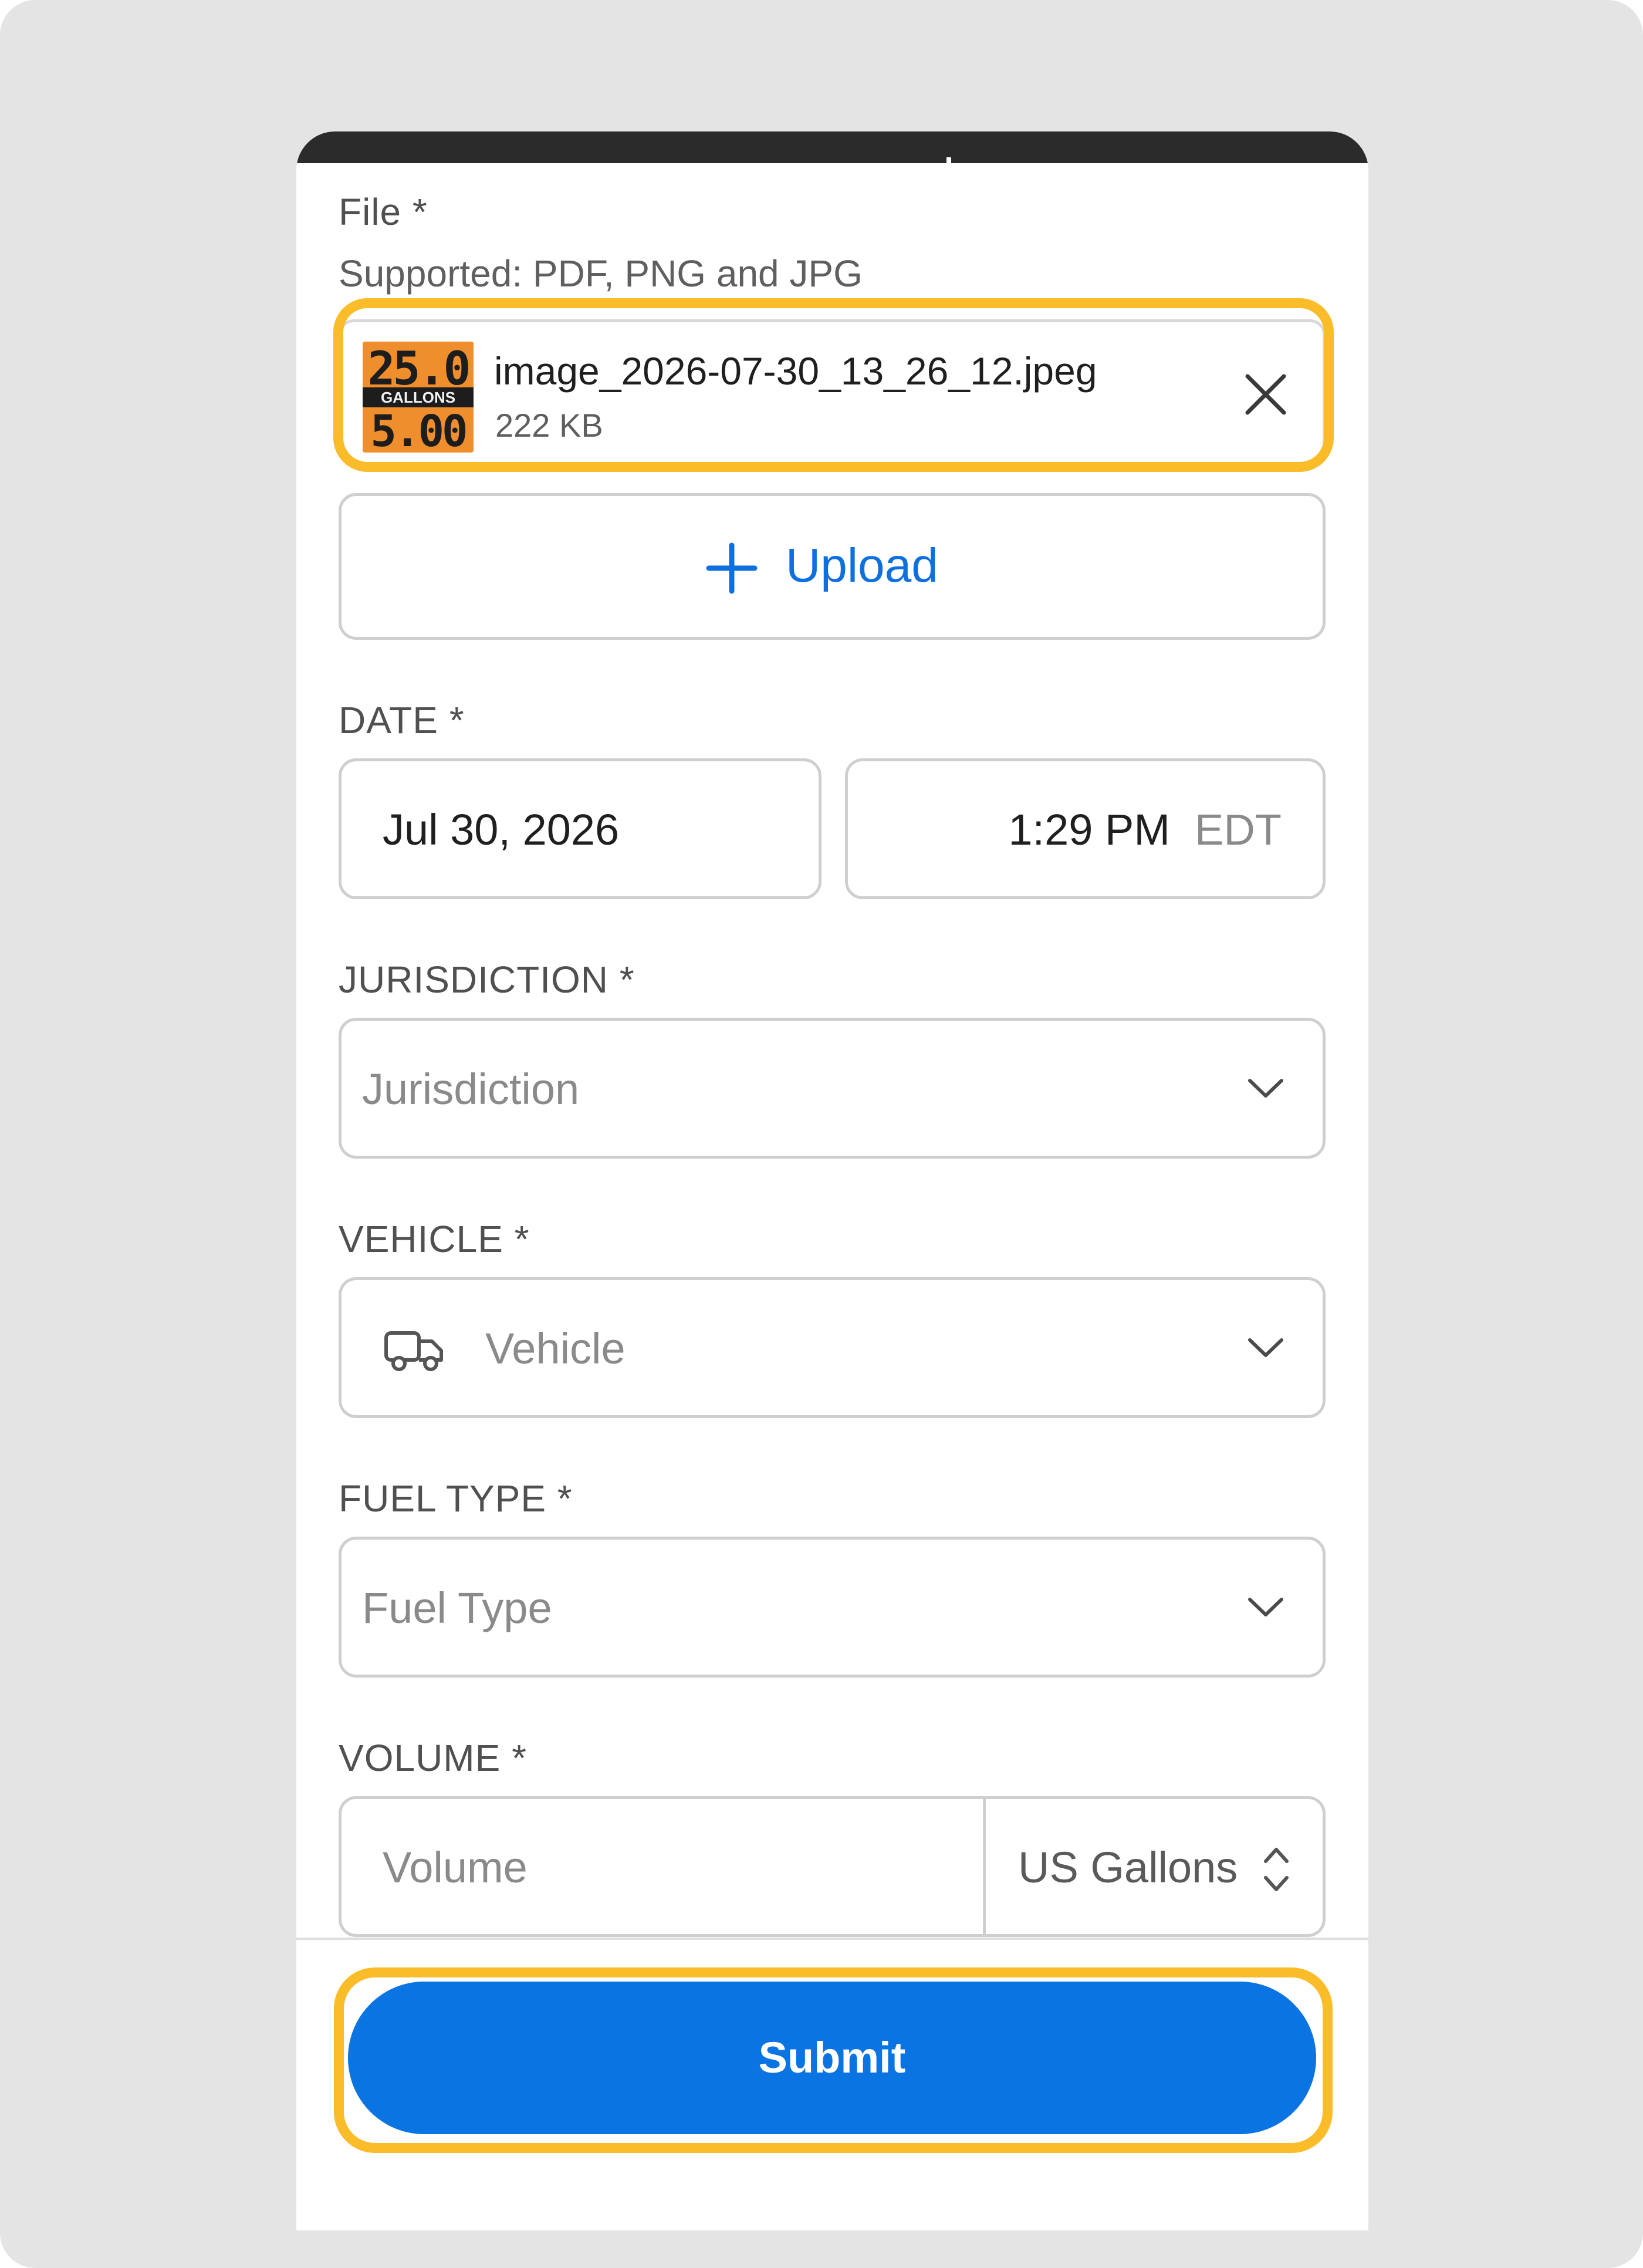  Describe the element at coordinates (1276, 1869) in the screenshot. I see `sort-arrows-icon` at that location.